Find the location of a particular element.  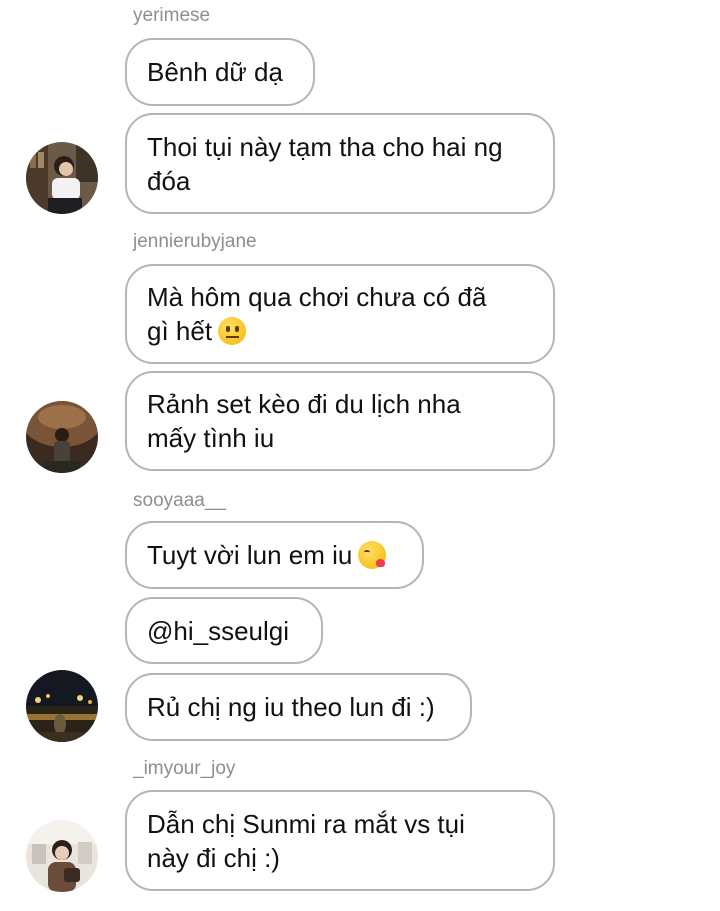

message-bubble: Rảnh set kèo đi du lịch nha mấy tình iu is located at coordinates (340, 421).